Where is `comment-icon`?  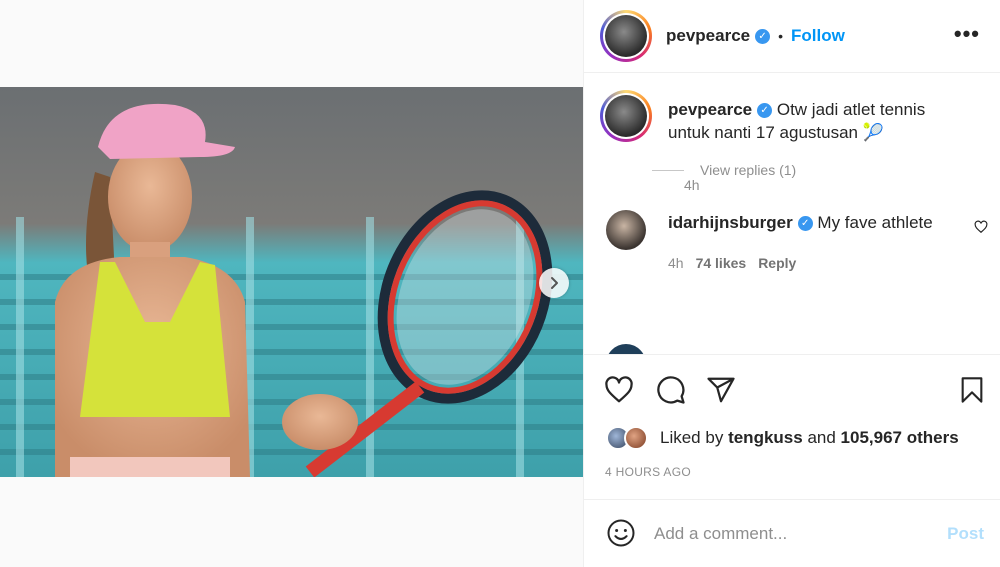
comment-icon is located at coordinates (671, 392).